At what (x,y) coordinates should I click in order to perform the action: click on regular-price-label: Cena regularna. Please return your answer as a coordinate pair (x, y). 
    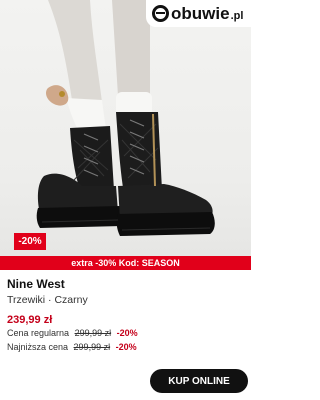
    Looking at the image, I should click on (38, 333).